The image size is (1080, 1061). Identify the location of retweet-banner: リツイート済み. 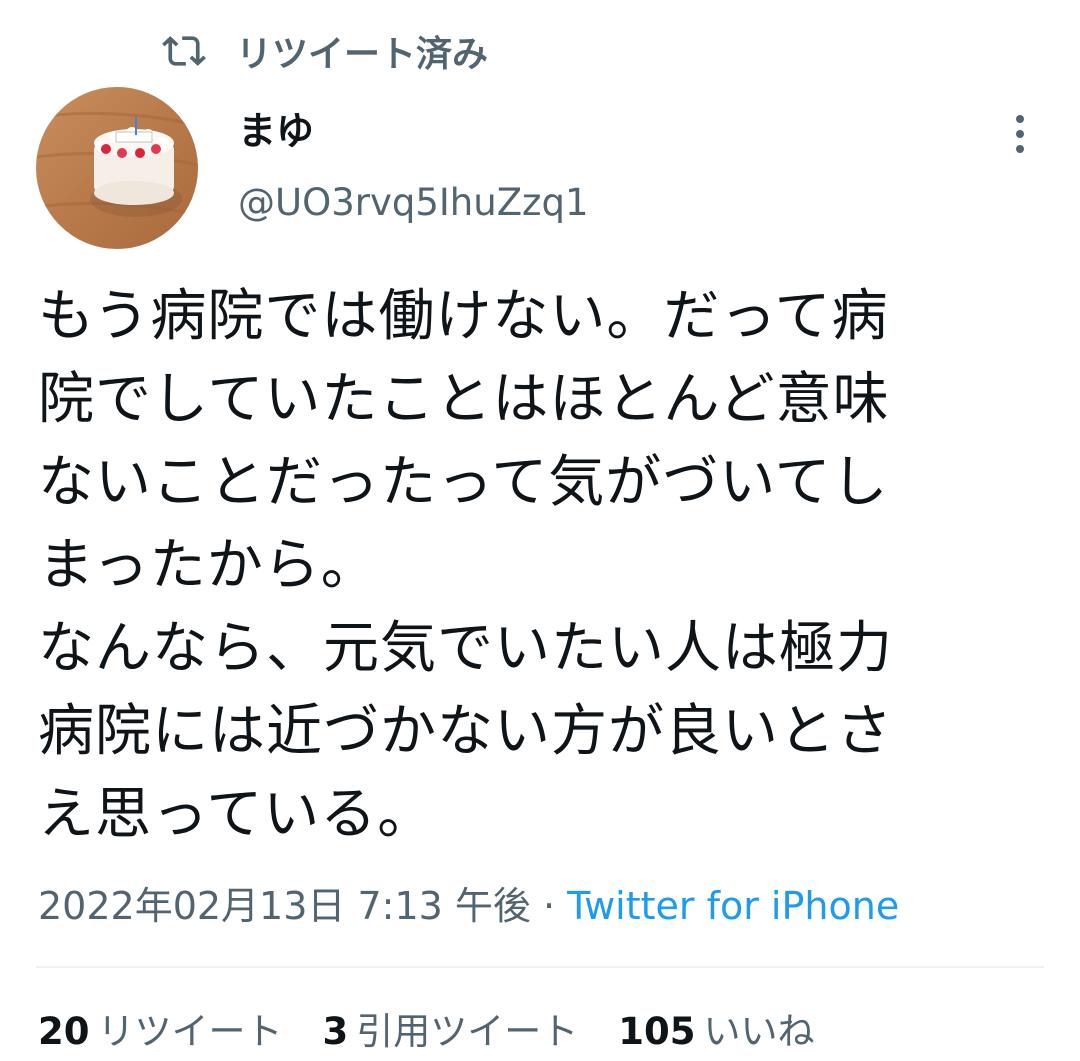
(325, 51).